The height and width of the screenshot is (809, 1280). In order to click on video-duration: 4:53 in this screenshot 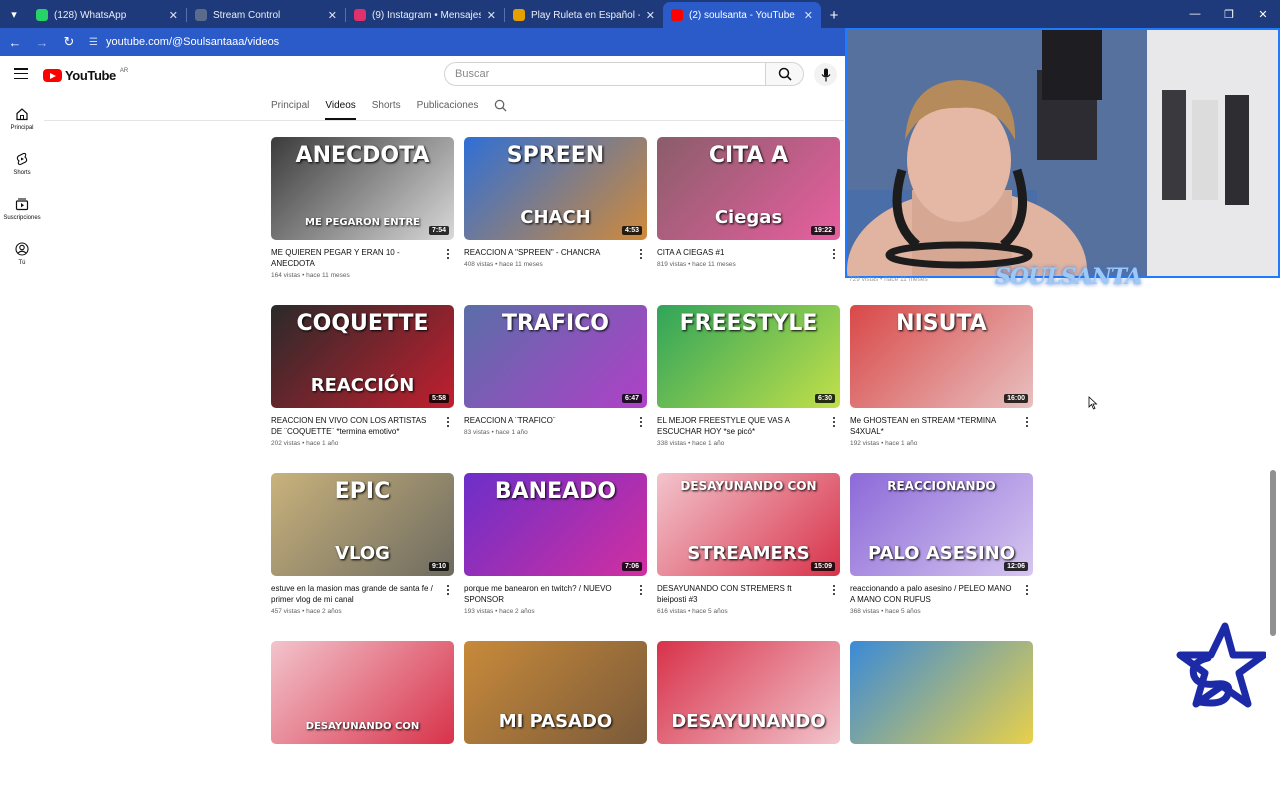, I will do `click(631, 230)`.